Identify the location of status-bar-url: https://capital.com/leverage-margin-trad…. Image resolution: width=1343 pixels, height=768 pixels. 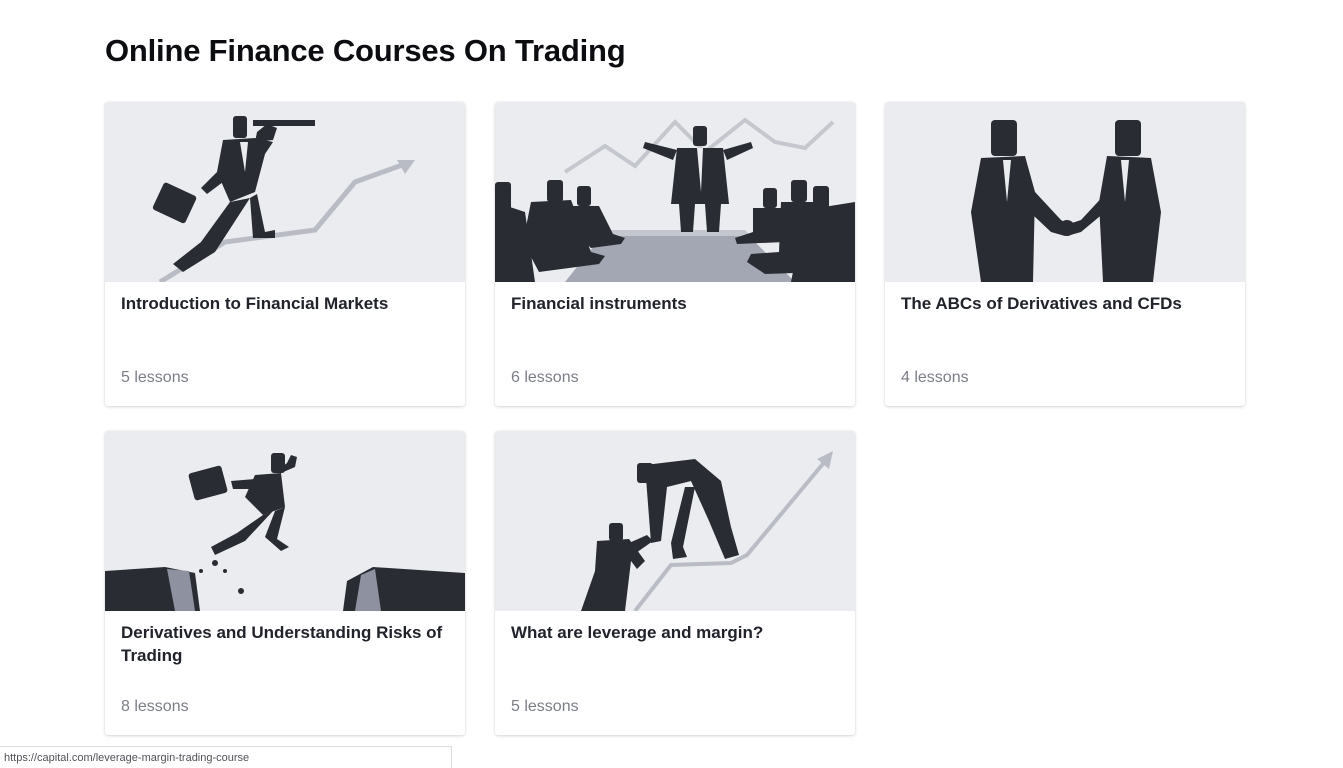
(226, 757).